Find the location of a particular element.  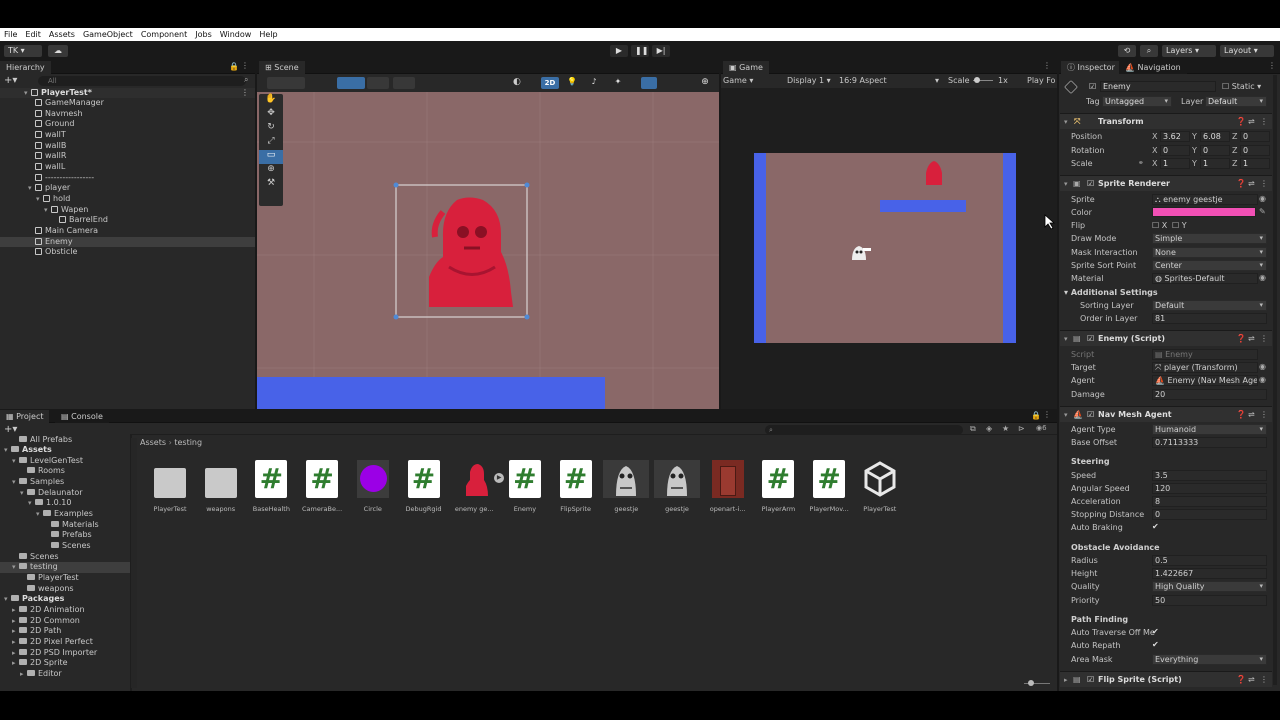

display-dropdown: Display 1 ▾ is located at coordinates (809, 80).